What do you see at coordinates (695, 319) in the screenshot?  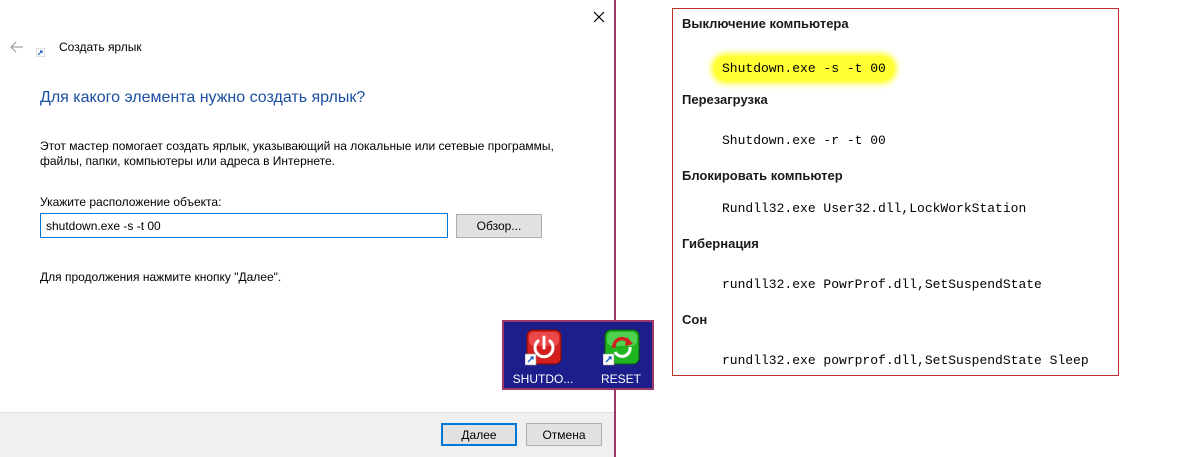 I see `section-title-sleep: Сон` at bounding box center [695, 319].